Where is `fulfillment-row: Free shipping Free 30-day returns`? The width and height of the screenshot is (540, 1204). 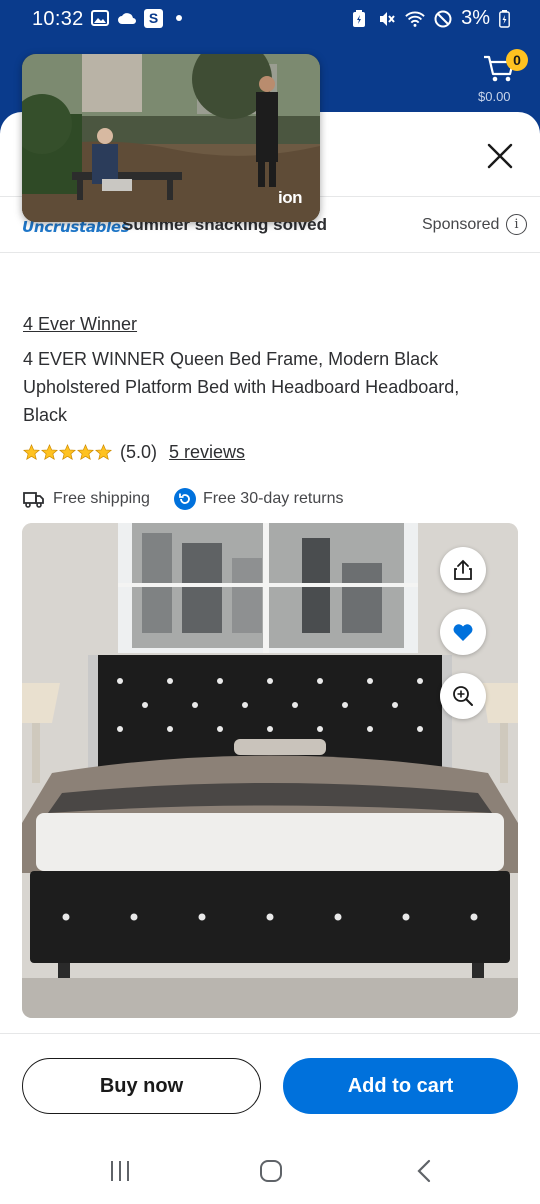
fulfillment-row: Free shipping Free 30-day returns is located at coordinates (183, 499).